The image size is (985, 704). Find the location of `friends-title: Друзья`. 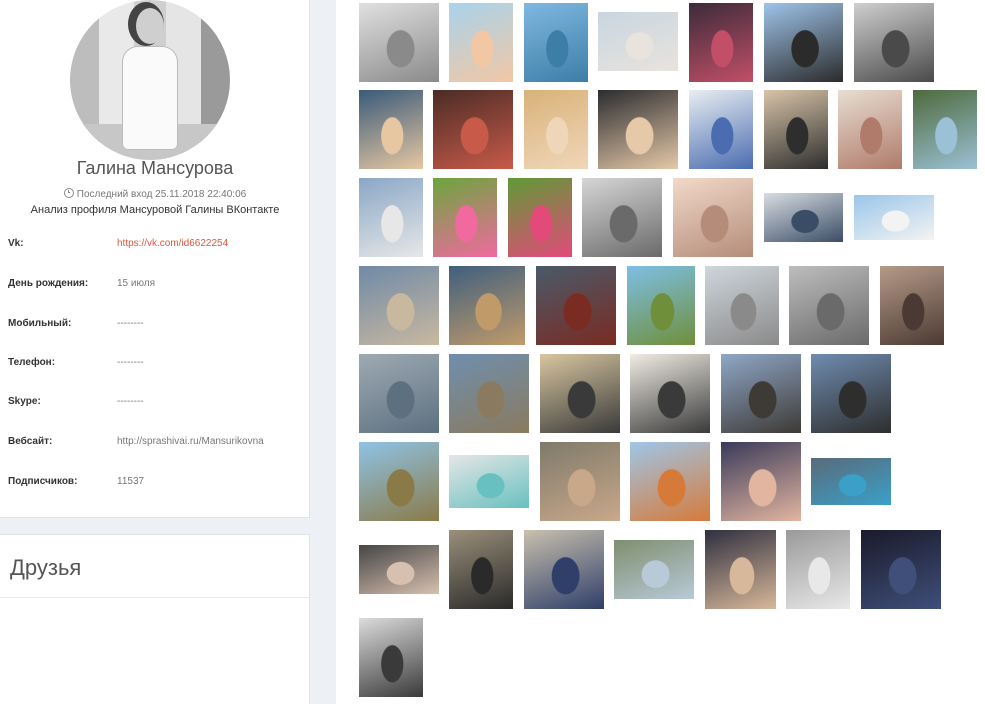

friends-title: Друзья is located at coordinates (46, 567).